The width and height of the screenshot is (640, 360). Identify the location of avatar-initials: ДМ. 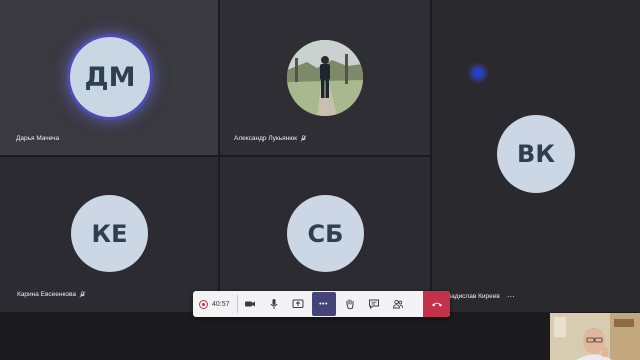
(110, 77).